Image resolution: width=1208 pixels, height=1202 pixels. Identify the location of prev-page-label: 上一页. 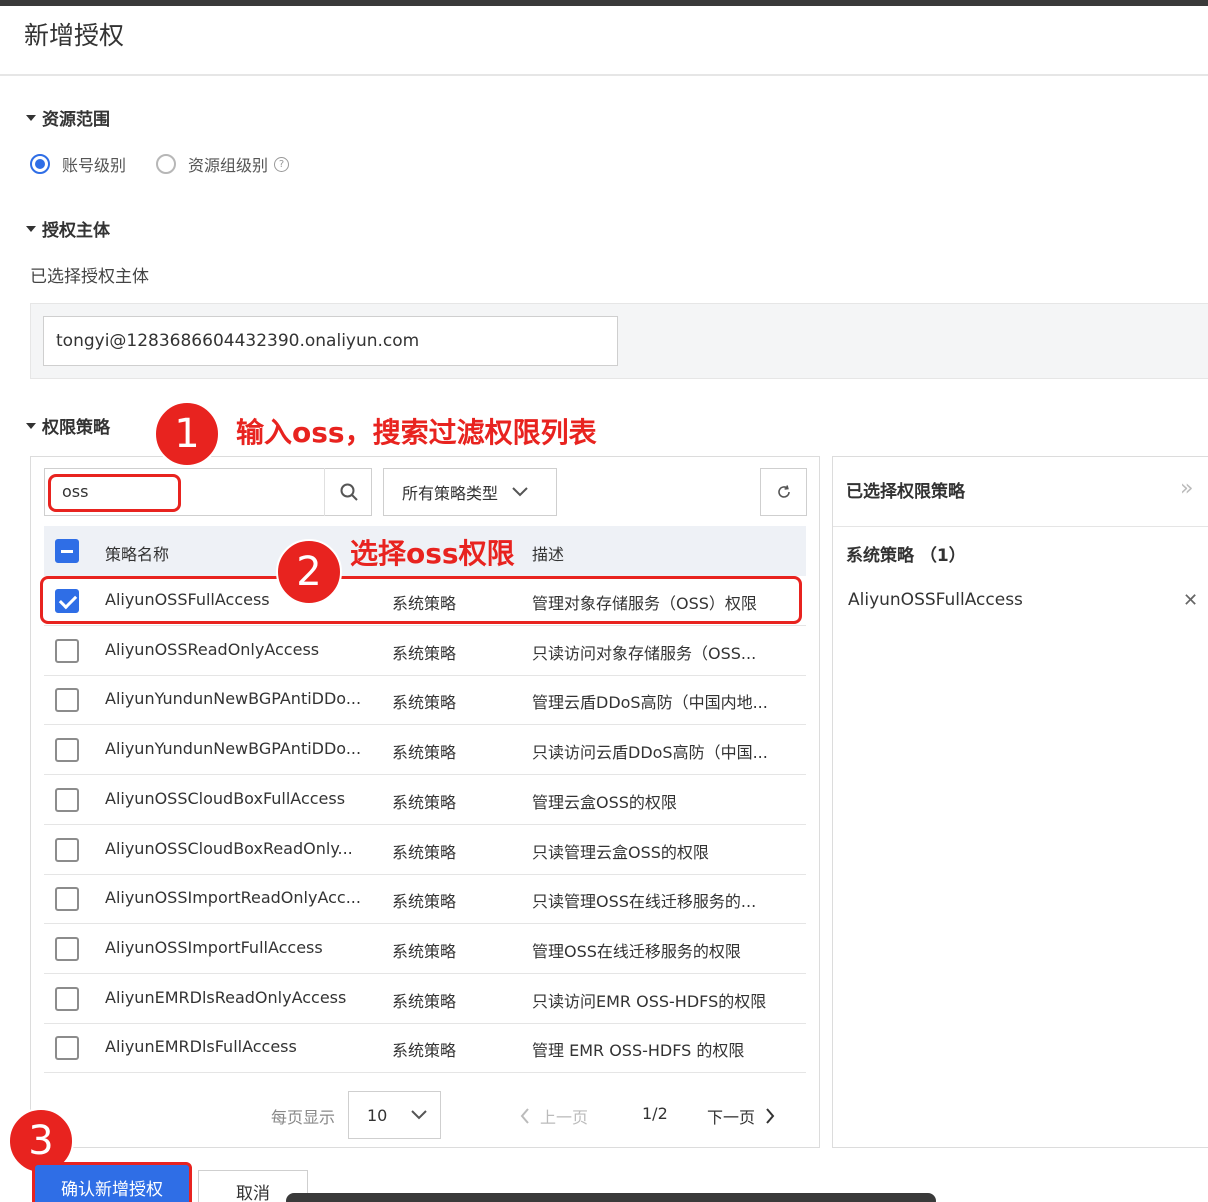
(564, 1117).